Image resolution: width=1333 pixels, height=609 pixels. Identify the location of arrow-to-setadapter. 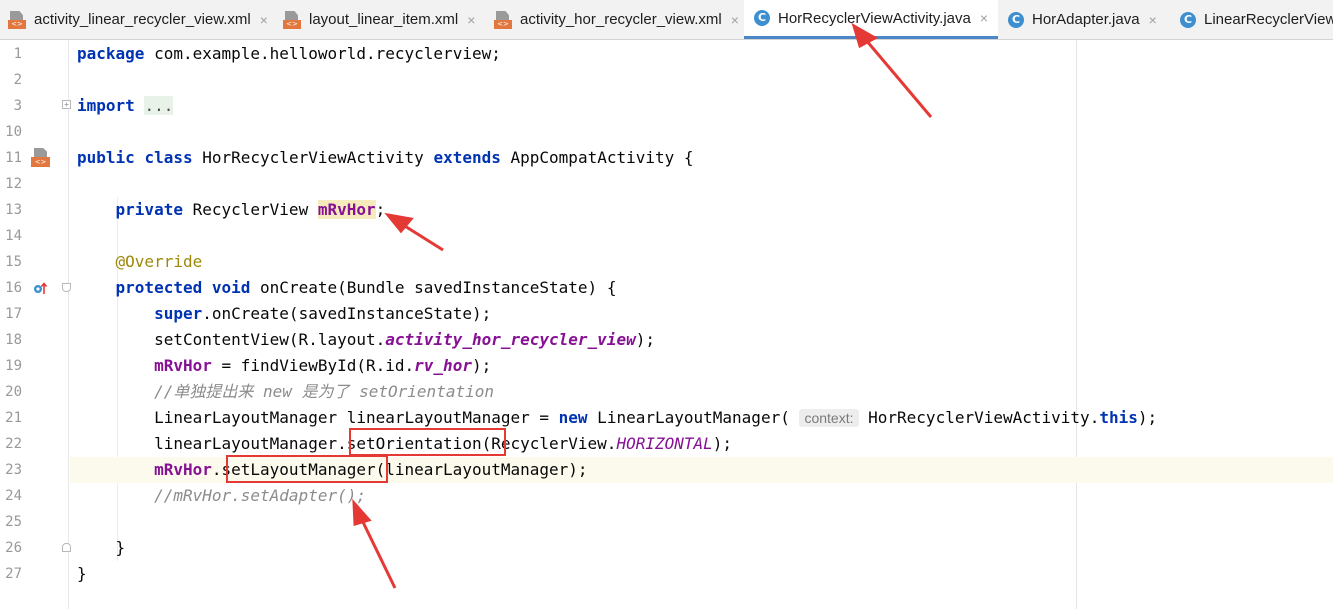
(378, 553).